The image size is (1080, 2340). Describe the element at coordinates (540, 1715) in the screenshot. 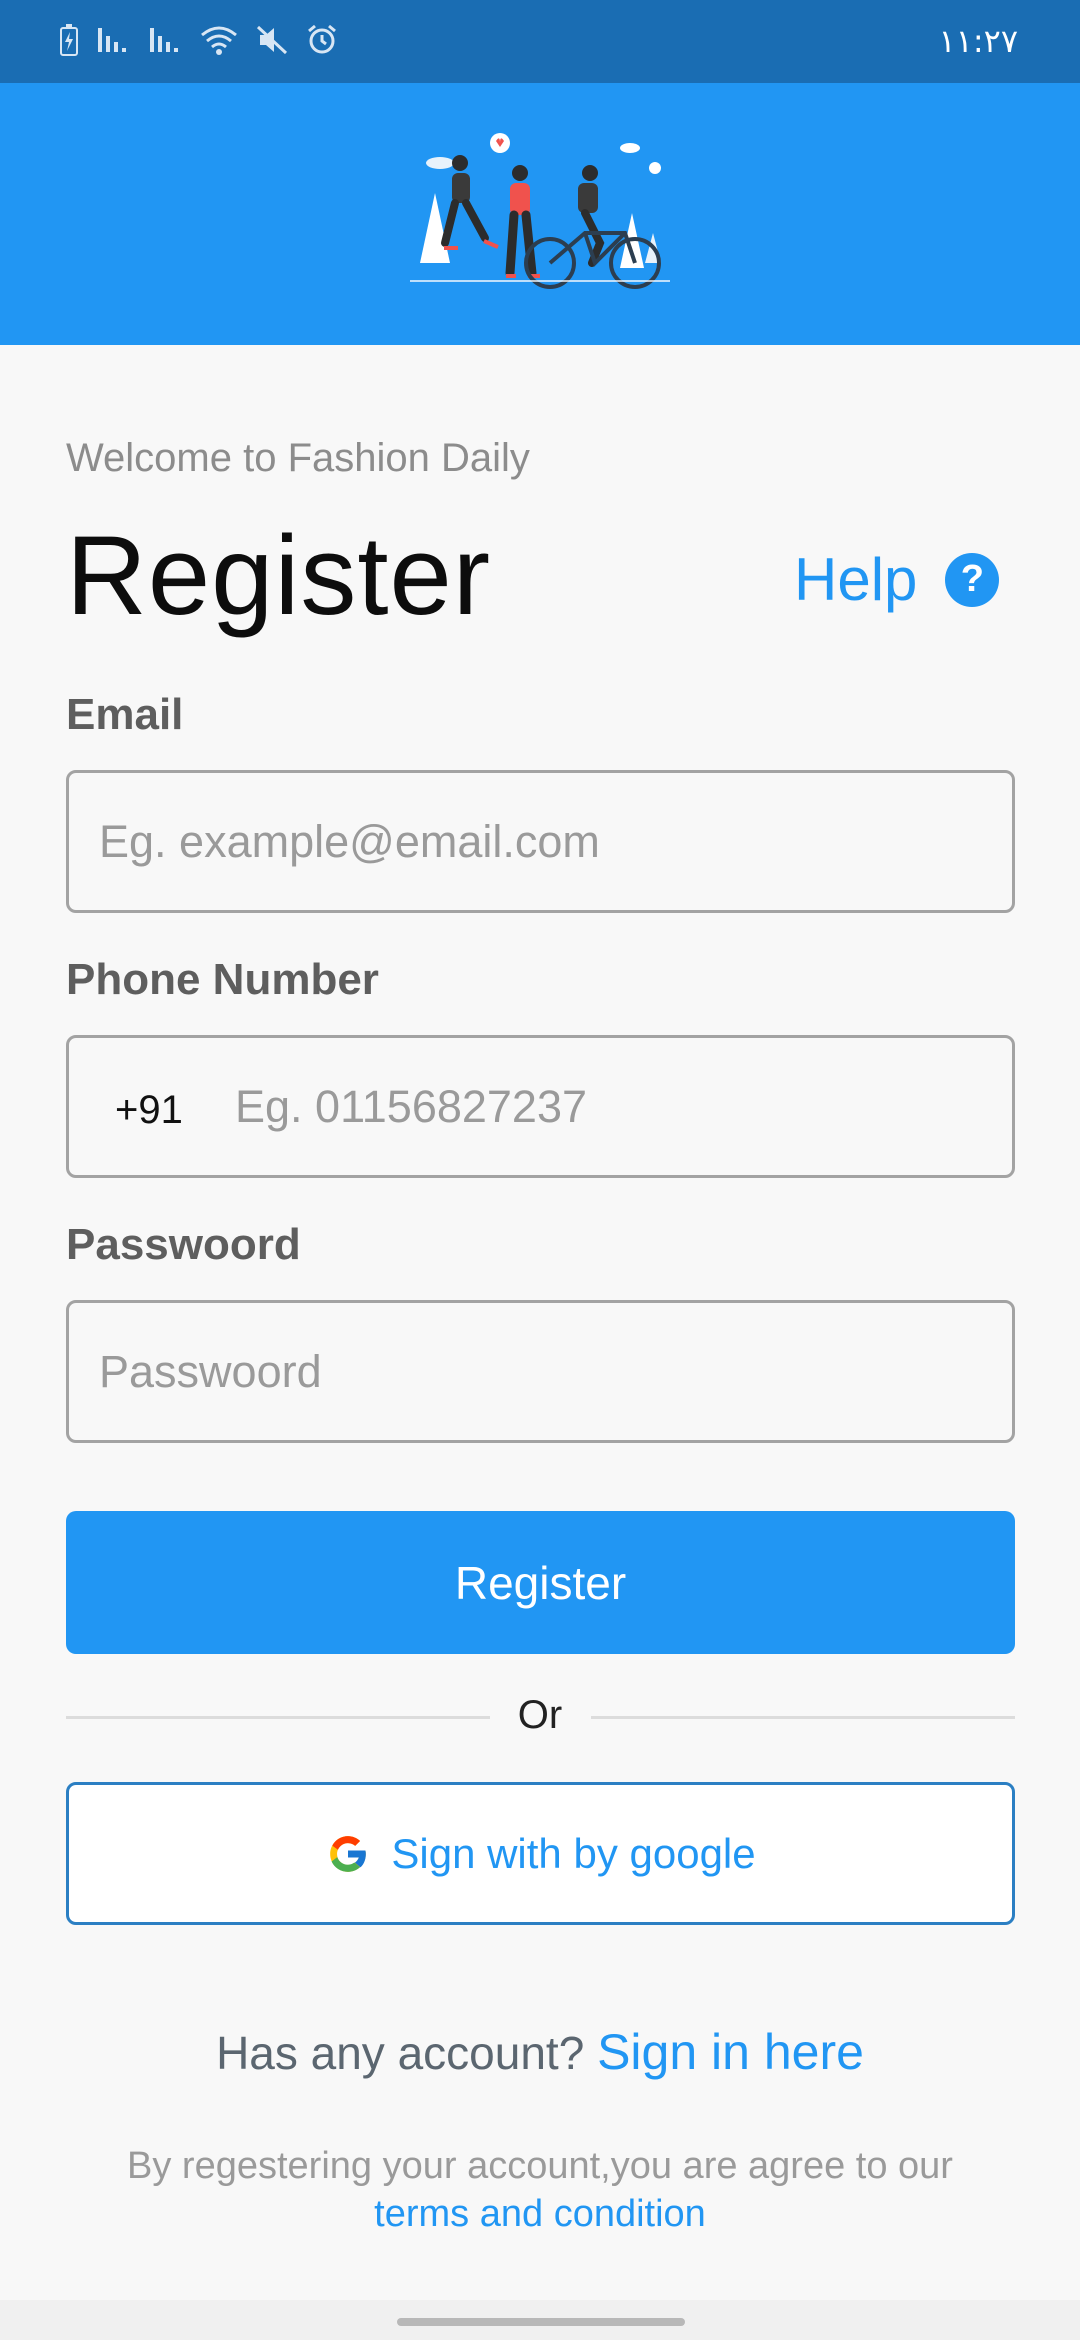

I see `or-divider-text: Or` at that location.